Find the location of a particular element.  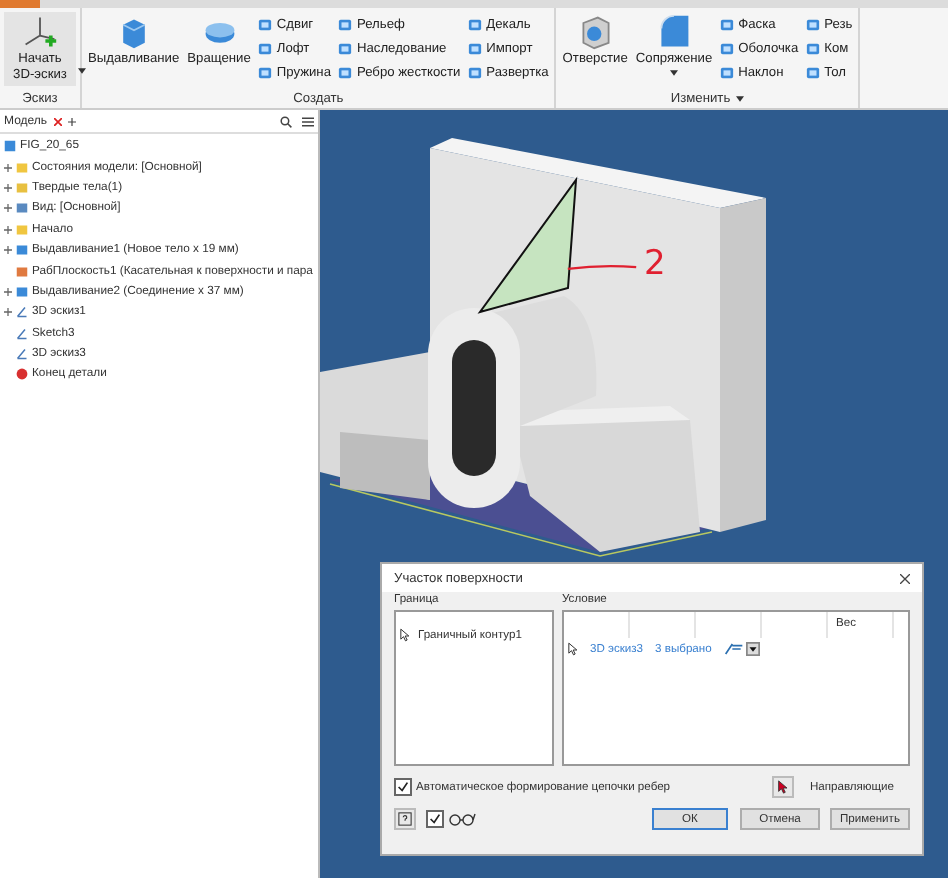

annotation-number: 2 is located at coordinates (655, 265).